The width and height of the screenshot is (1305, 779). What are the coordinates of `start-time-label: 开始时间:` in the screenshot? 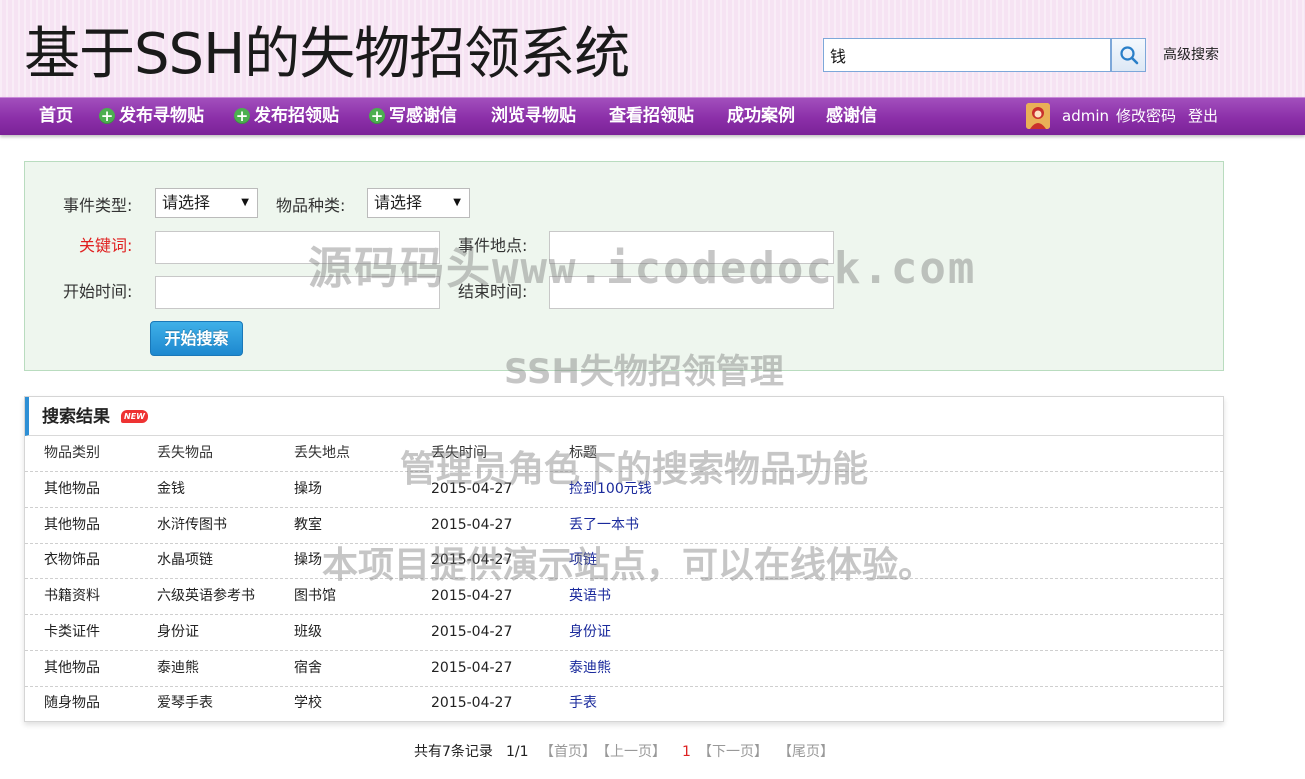 It's located at (98, 291).